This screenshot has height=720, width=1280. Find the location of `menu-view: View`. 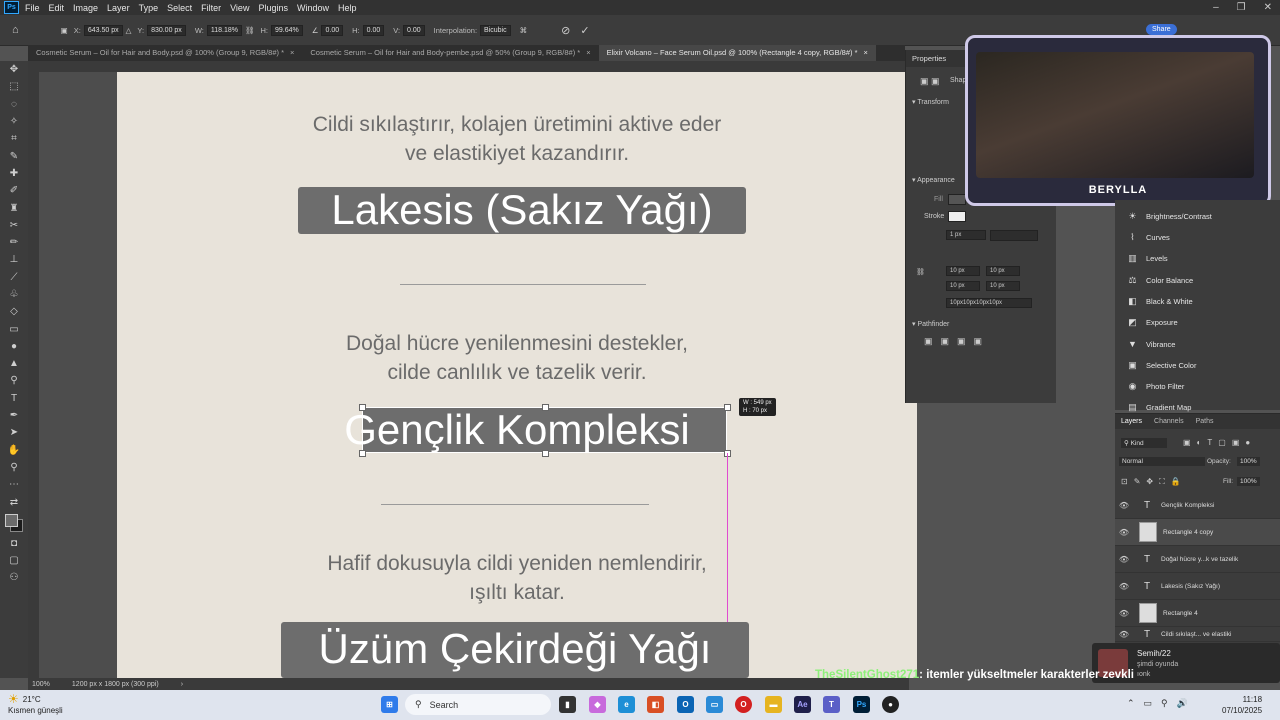

menu-view: View is located at coordinates (239, 8).